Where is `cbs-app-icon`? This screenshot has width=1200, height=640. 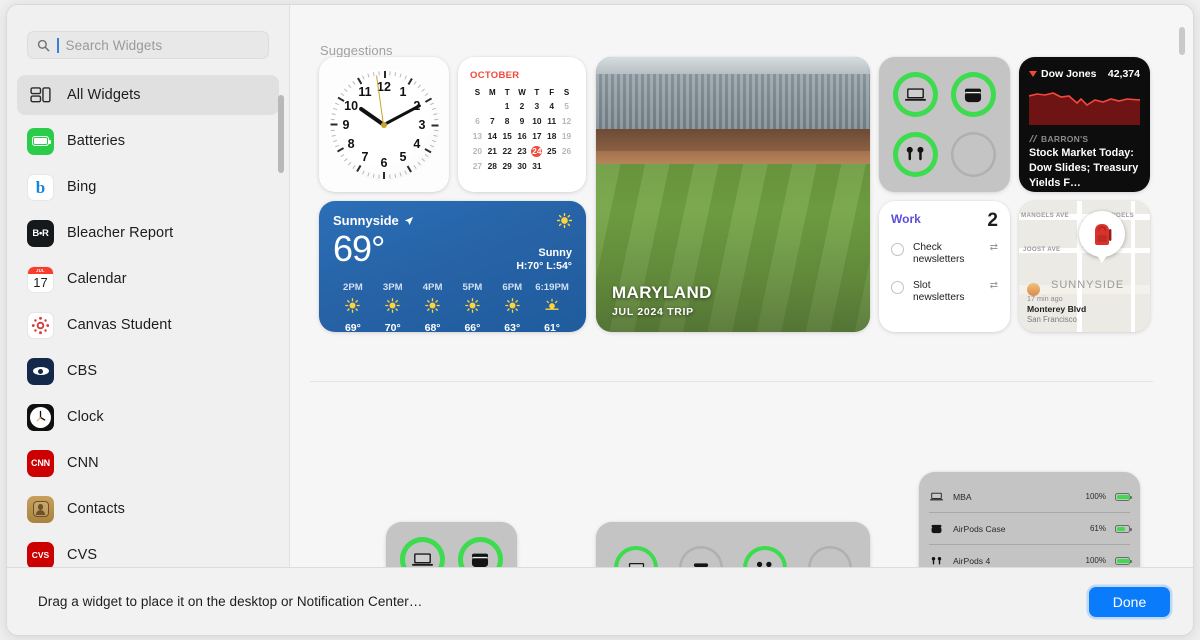 cbs-app-icon is located at coordinates (40, 371).